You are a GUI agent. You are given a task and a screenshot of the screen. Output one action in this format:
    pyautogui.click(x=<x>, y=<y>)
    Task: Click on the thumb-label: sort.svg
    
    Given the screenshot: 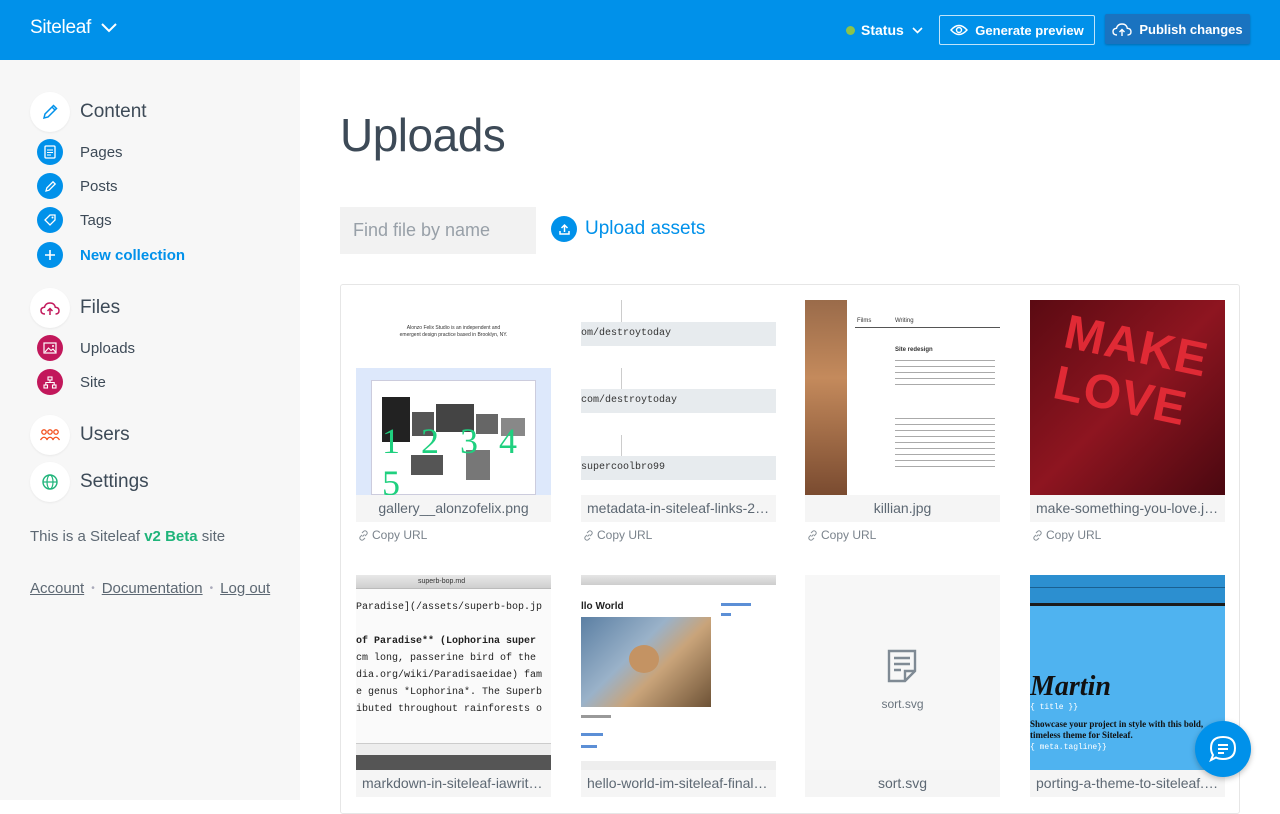 What is the action you would take?
    pyautogui.click(x=902, y=704)
    